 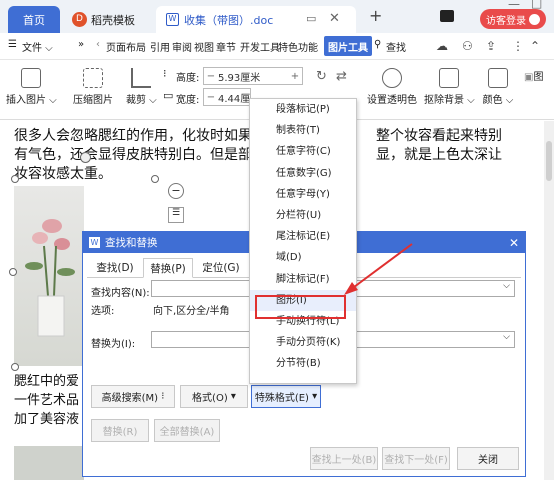 What do you see at coordinates (79, 19) in the screenshot?
I see `daoke-logo-icon: D` at bounding box center [79, 19].